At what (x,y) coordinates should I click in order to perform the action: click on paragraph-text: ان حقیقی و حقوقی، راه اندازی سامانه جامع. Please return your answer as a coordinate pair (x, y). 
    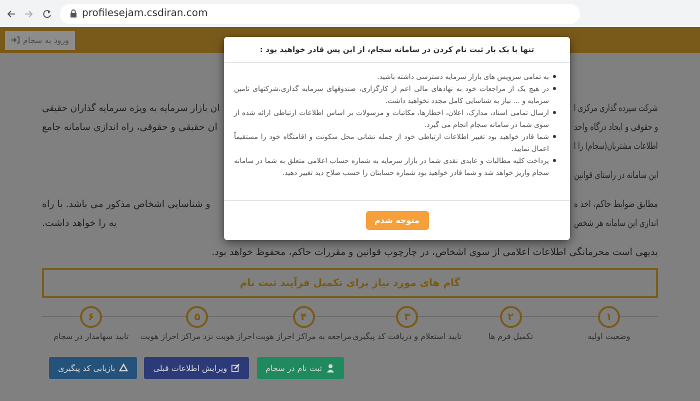
    Looking at the image, I should click on (130, 127).